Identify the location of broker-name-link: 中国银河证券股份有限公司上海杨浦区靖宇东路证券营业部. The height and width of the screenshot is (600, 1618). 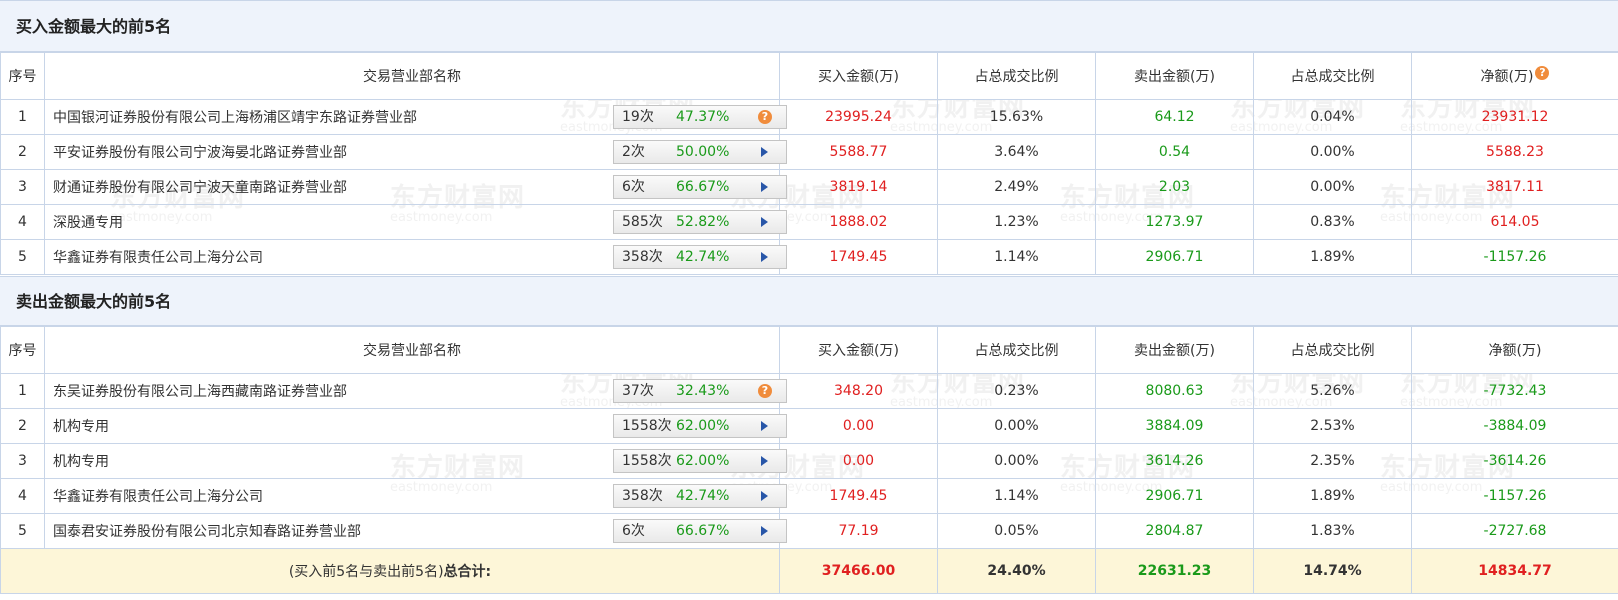
(235, 117).